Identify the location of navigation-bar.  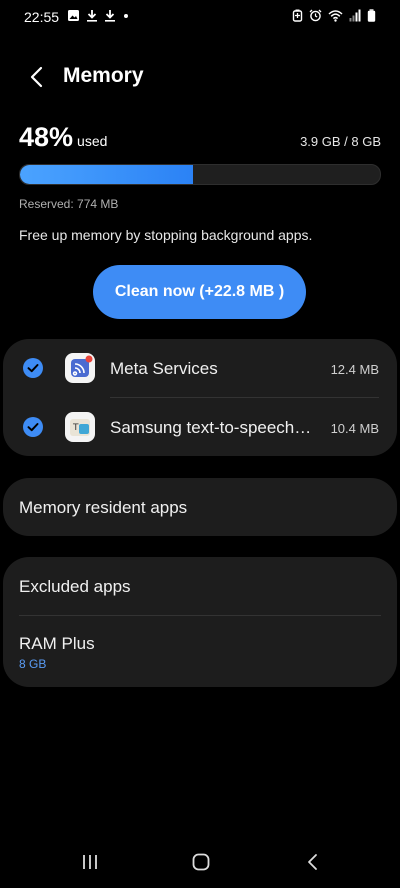
(200, 862).